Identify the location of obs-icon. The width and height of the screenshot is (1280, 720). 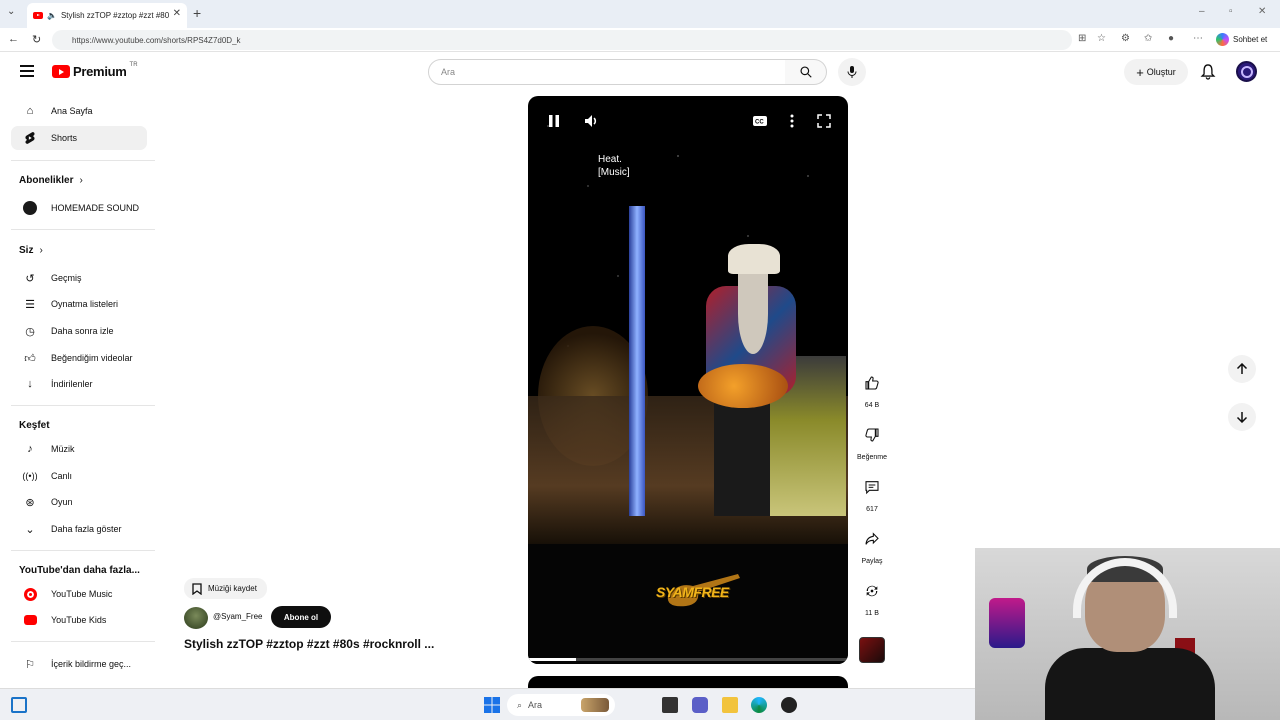
(789, 705).